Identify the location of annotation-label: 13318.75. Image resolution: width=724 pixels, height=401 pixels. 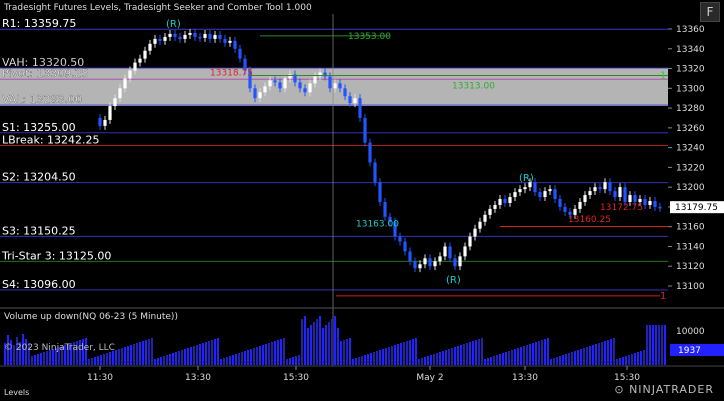
(231, 73).